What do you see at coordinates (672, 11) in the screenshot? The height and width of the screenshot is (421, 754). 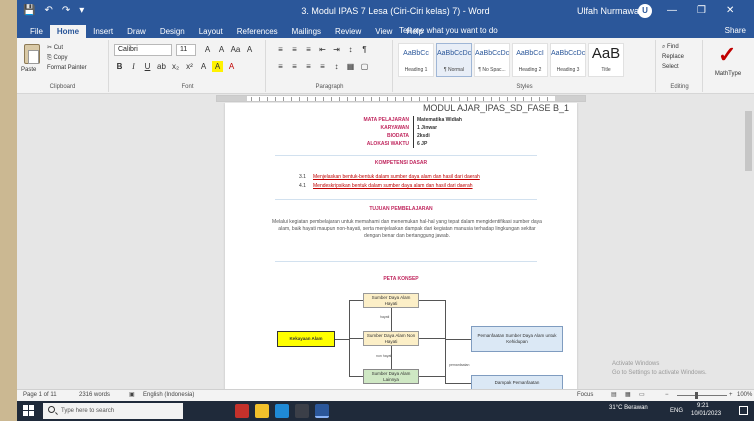 I see `minimize-button: —` at bounding box center [672, 11].